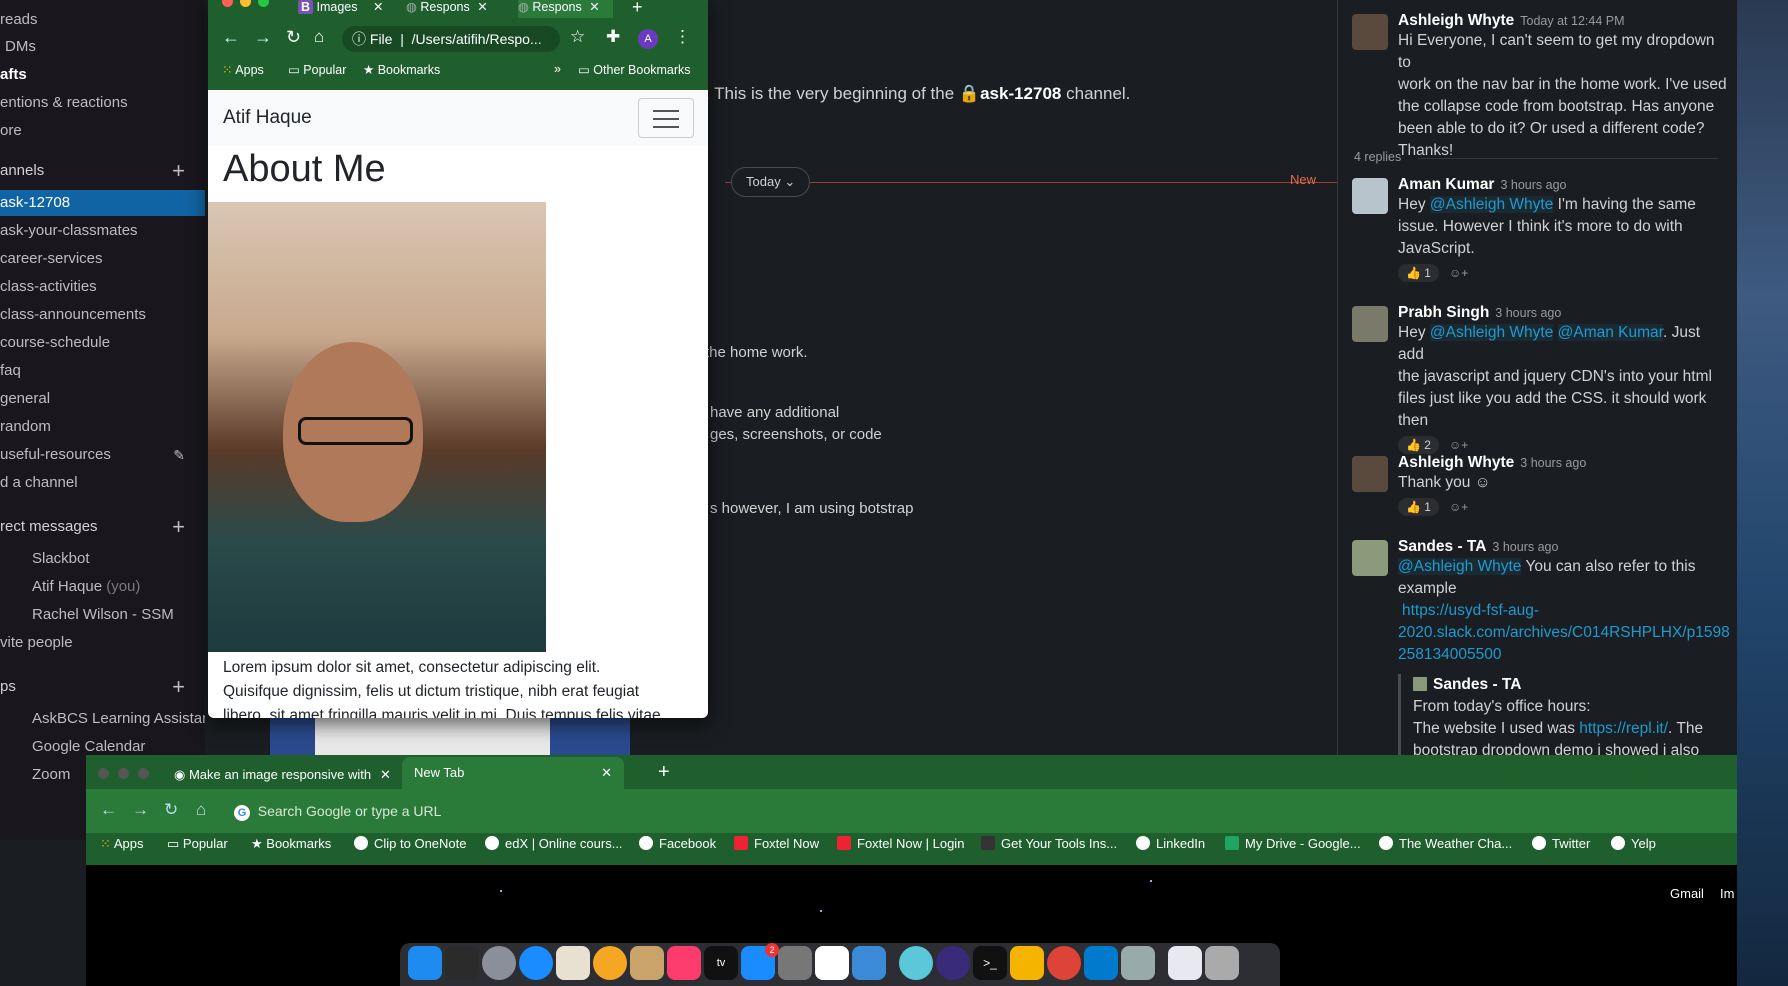 Image resolution: width=1788 pixels, height=986 pixels. Describe the element at coordinates (178, 687) in the screenshot. I see `add-app-icon: +` at that location.